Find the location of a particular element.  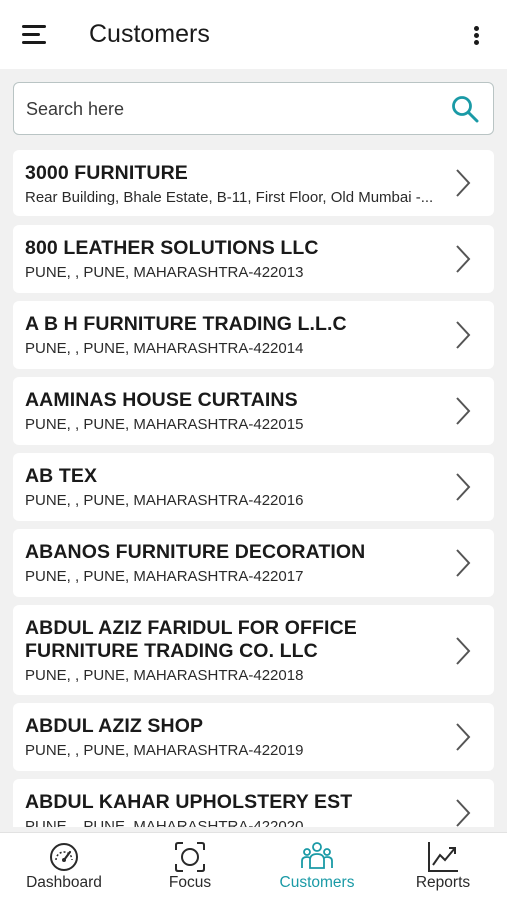

customer-address: PUNE, , PUNE, MAHARASHTRA-422016 is located at coordinates (164, 500).